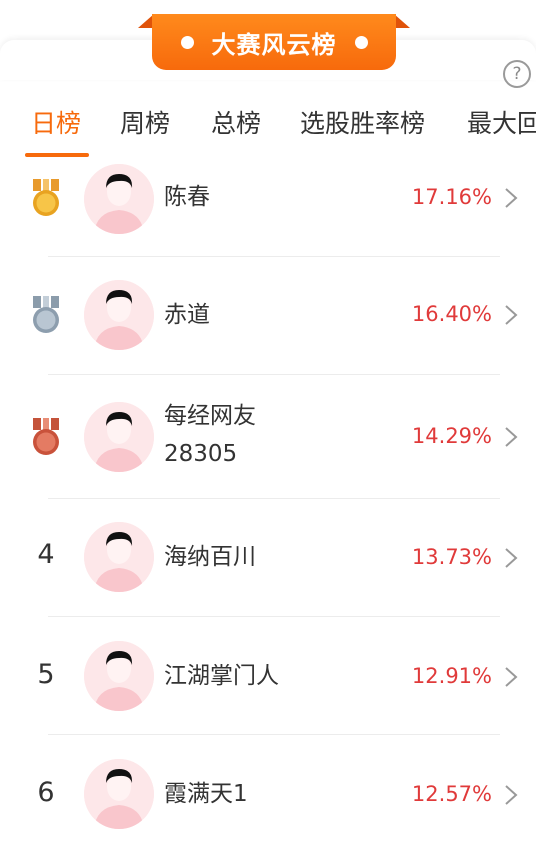 The image size is (536, 842). I want to click on gold-medal-icon, so click(46, 197).